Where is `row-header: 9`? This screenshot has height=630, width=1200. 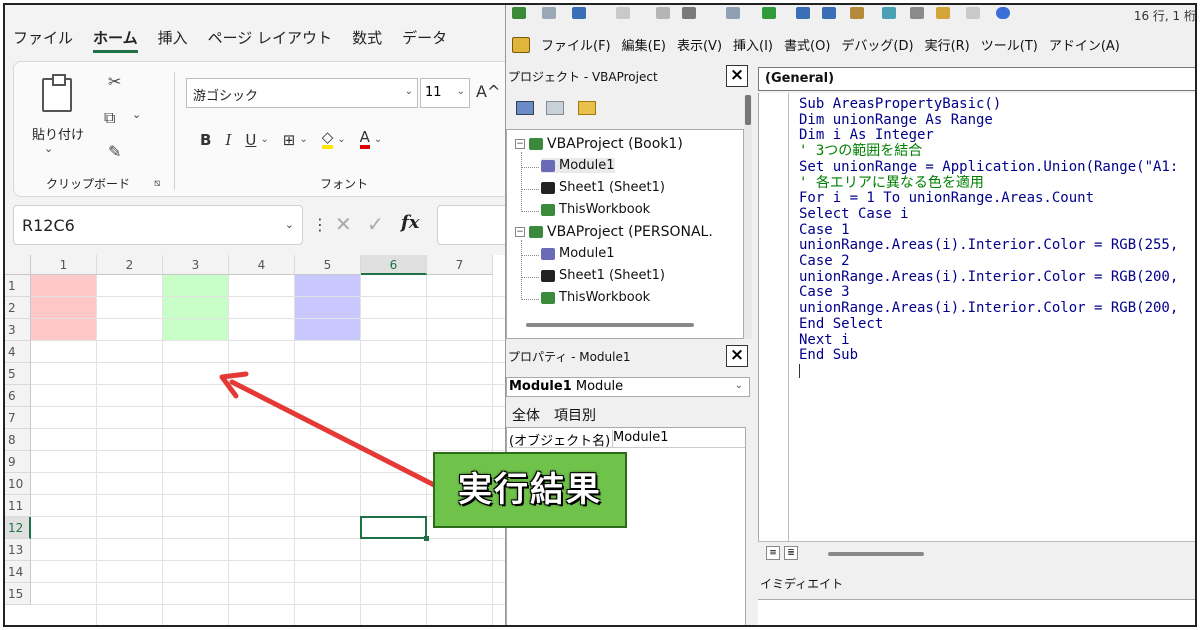 row-header: 9 is located at coordinates (18, 462).